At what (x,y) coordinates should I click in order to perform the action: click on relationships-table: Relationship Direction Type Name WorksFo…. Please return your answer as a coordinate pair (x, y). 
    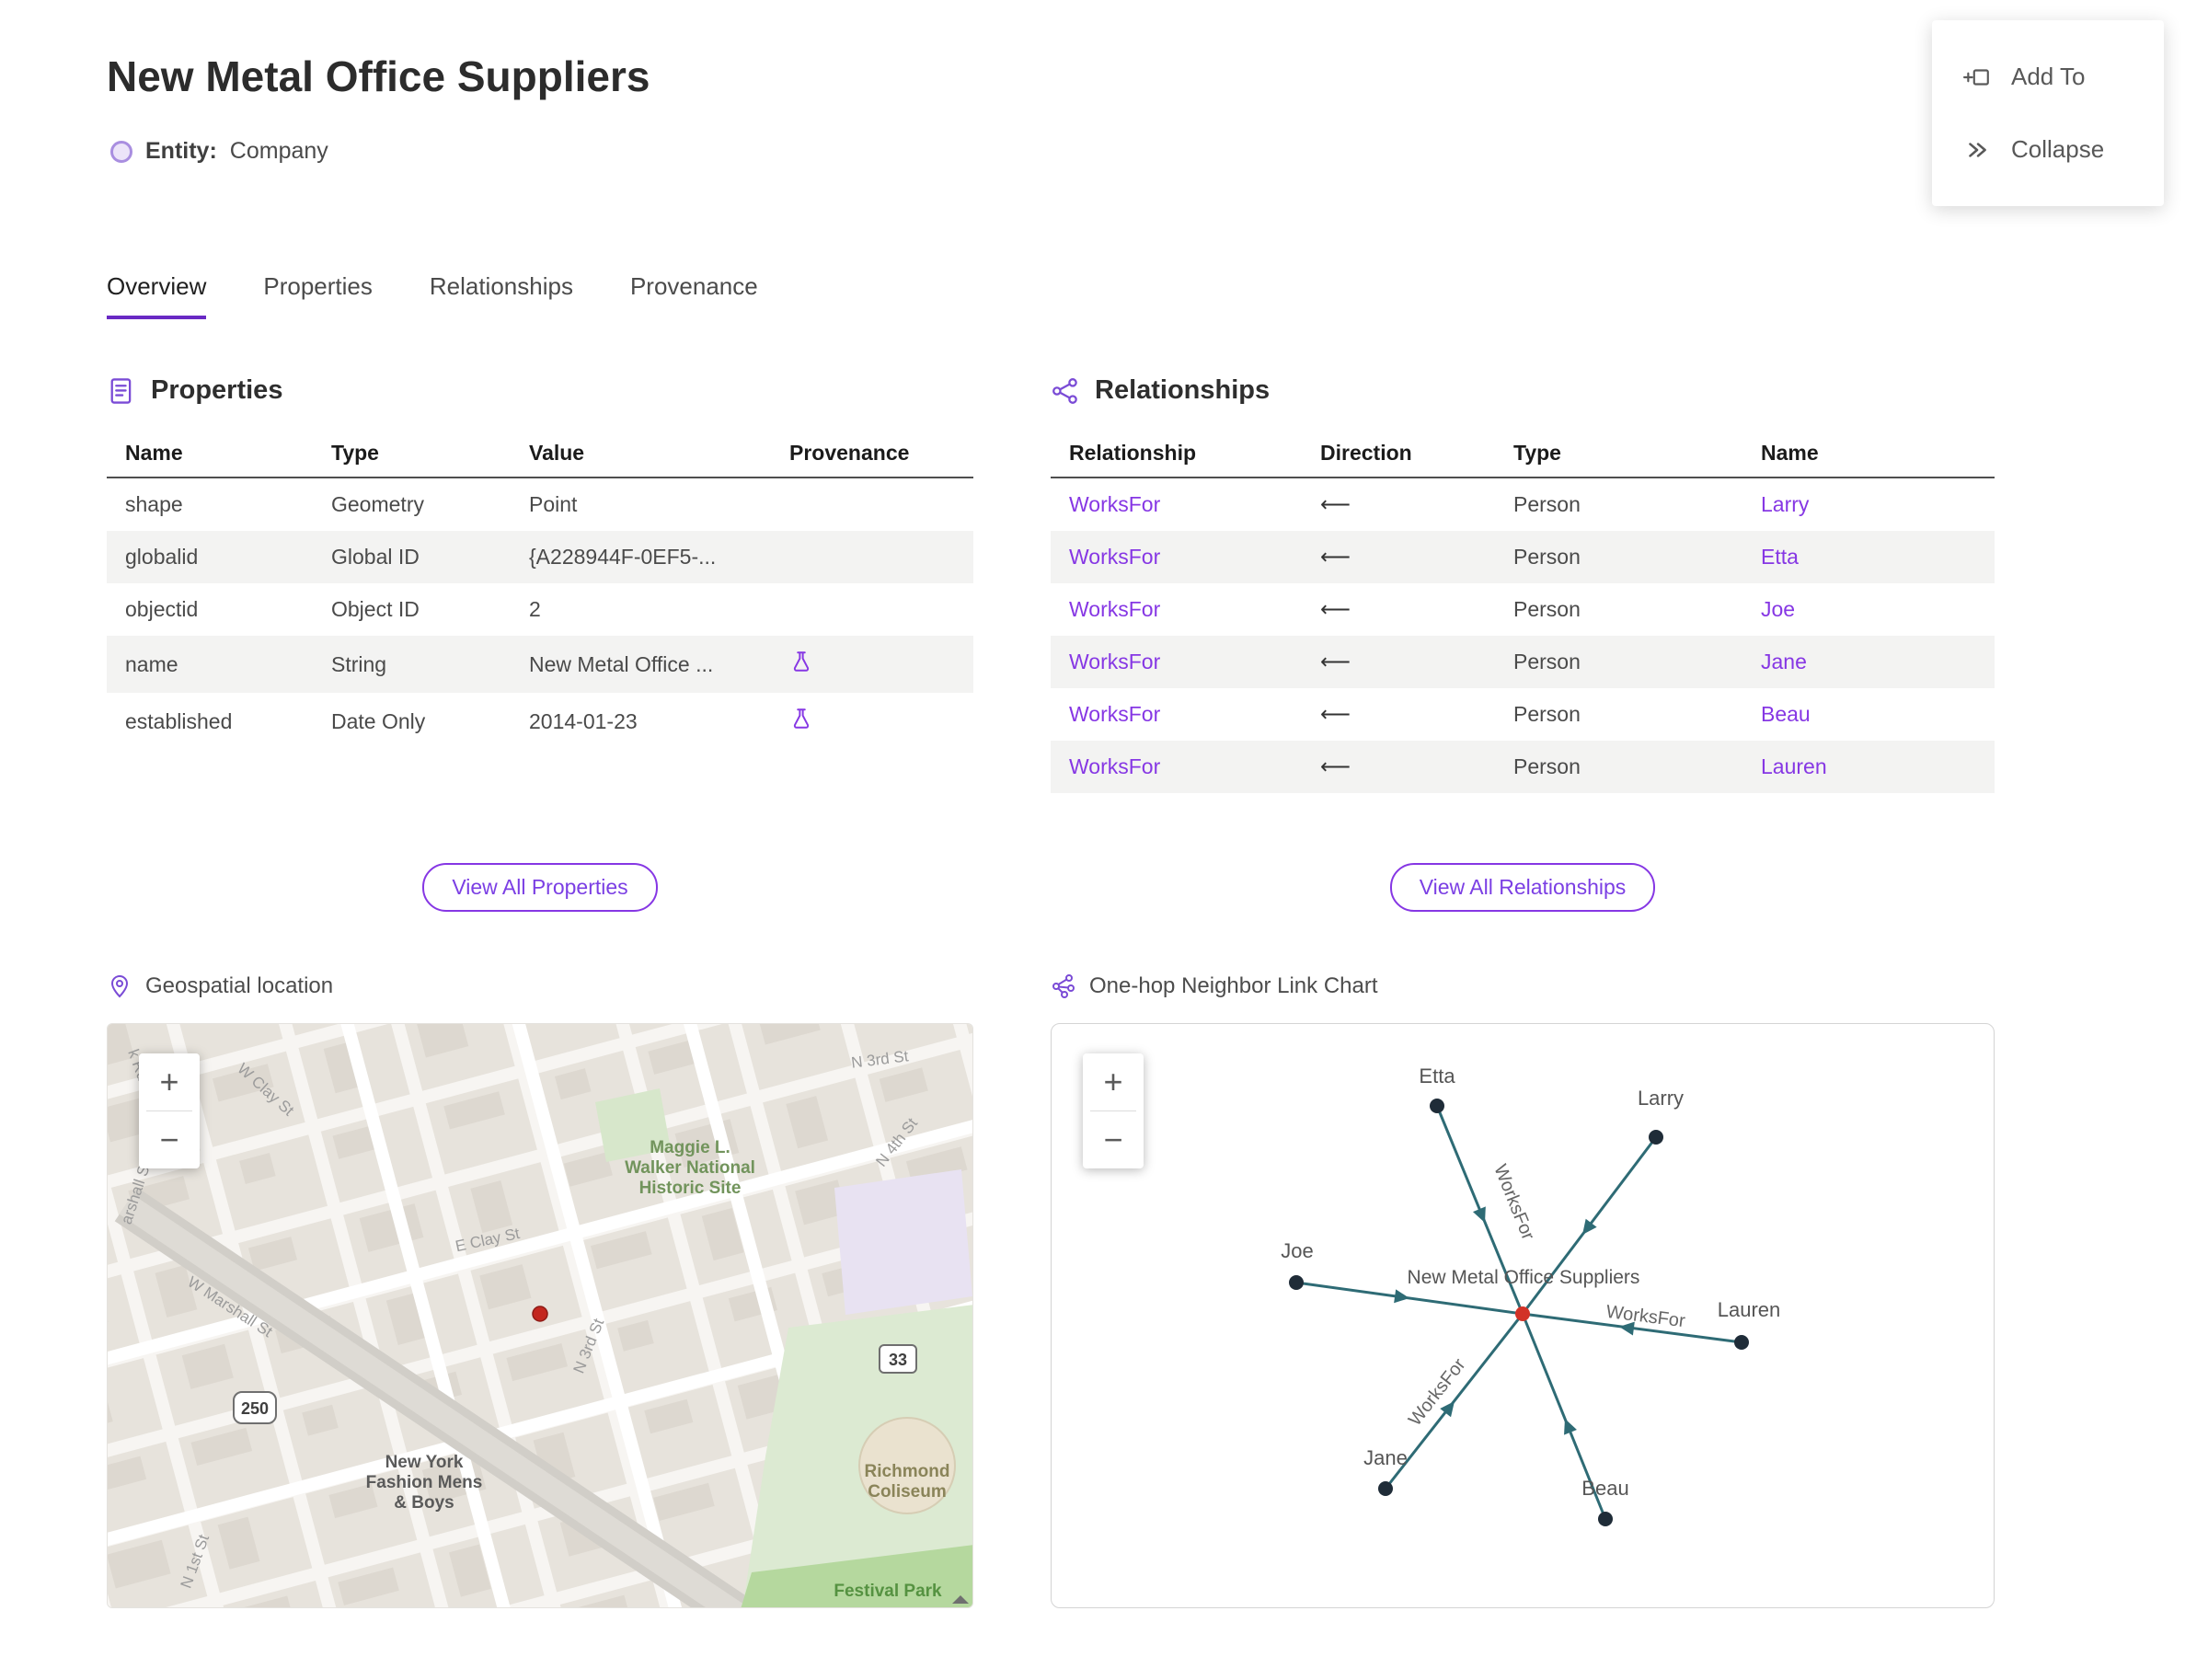
    Looking at the image, I should click on (1523, 611).